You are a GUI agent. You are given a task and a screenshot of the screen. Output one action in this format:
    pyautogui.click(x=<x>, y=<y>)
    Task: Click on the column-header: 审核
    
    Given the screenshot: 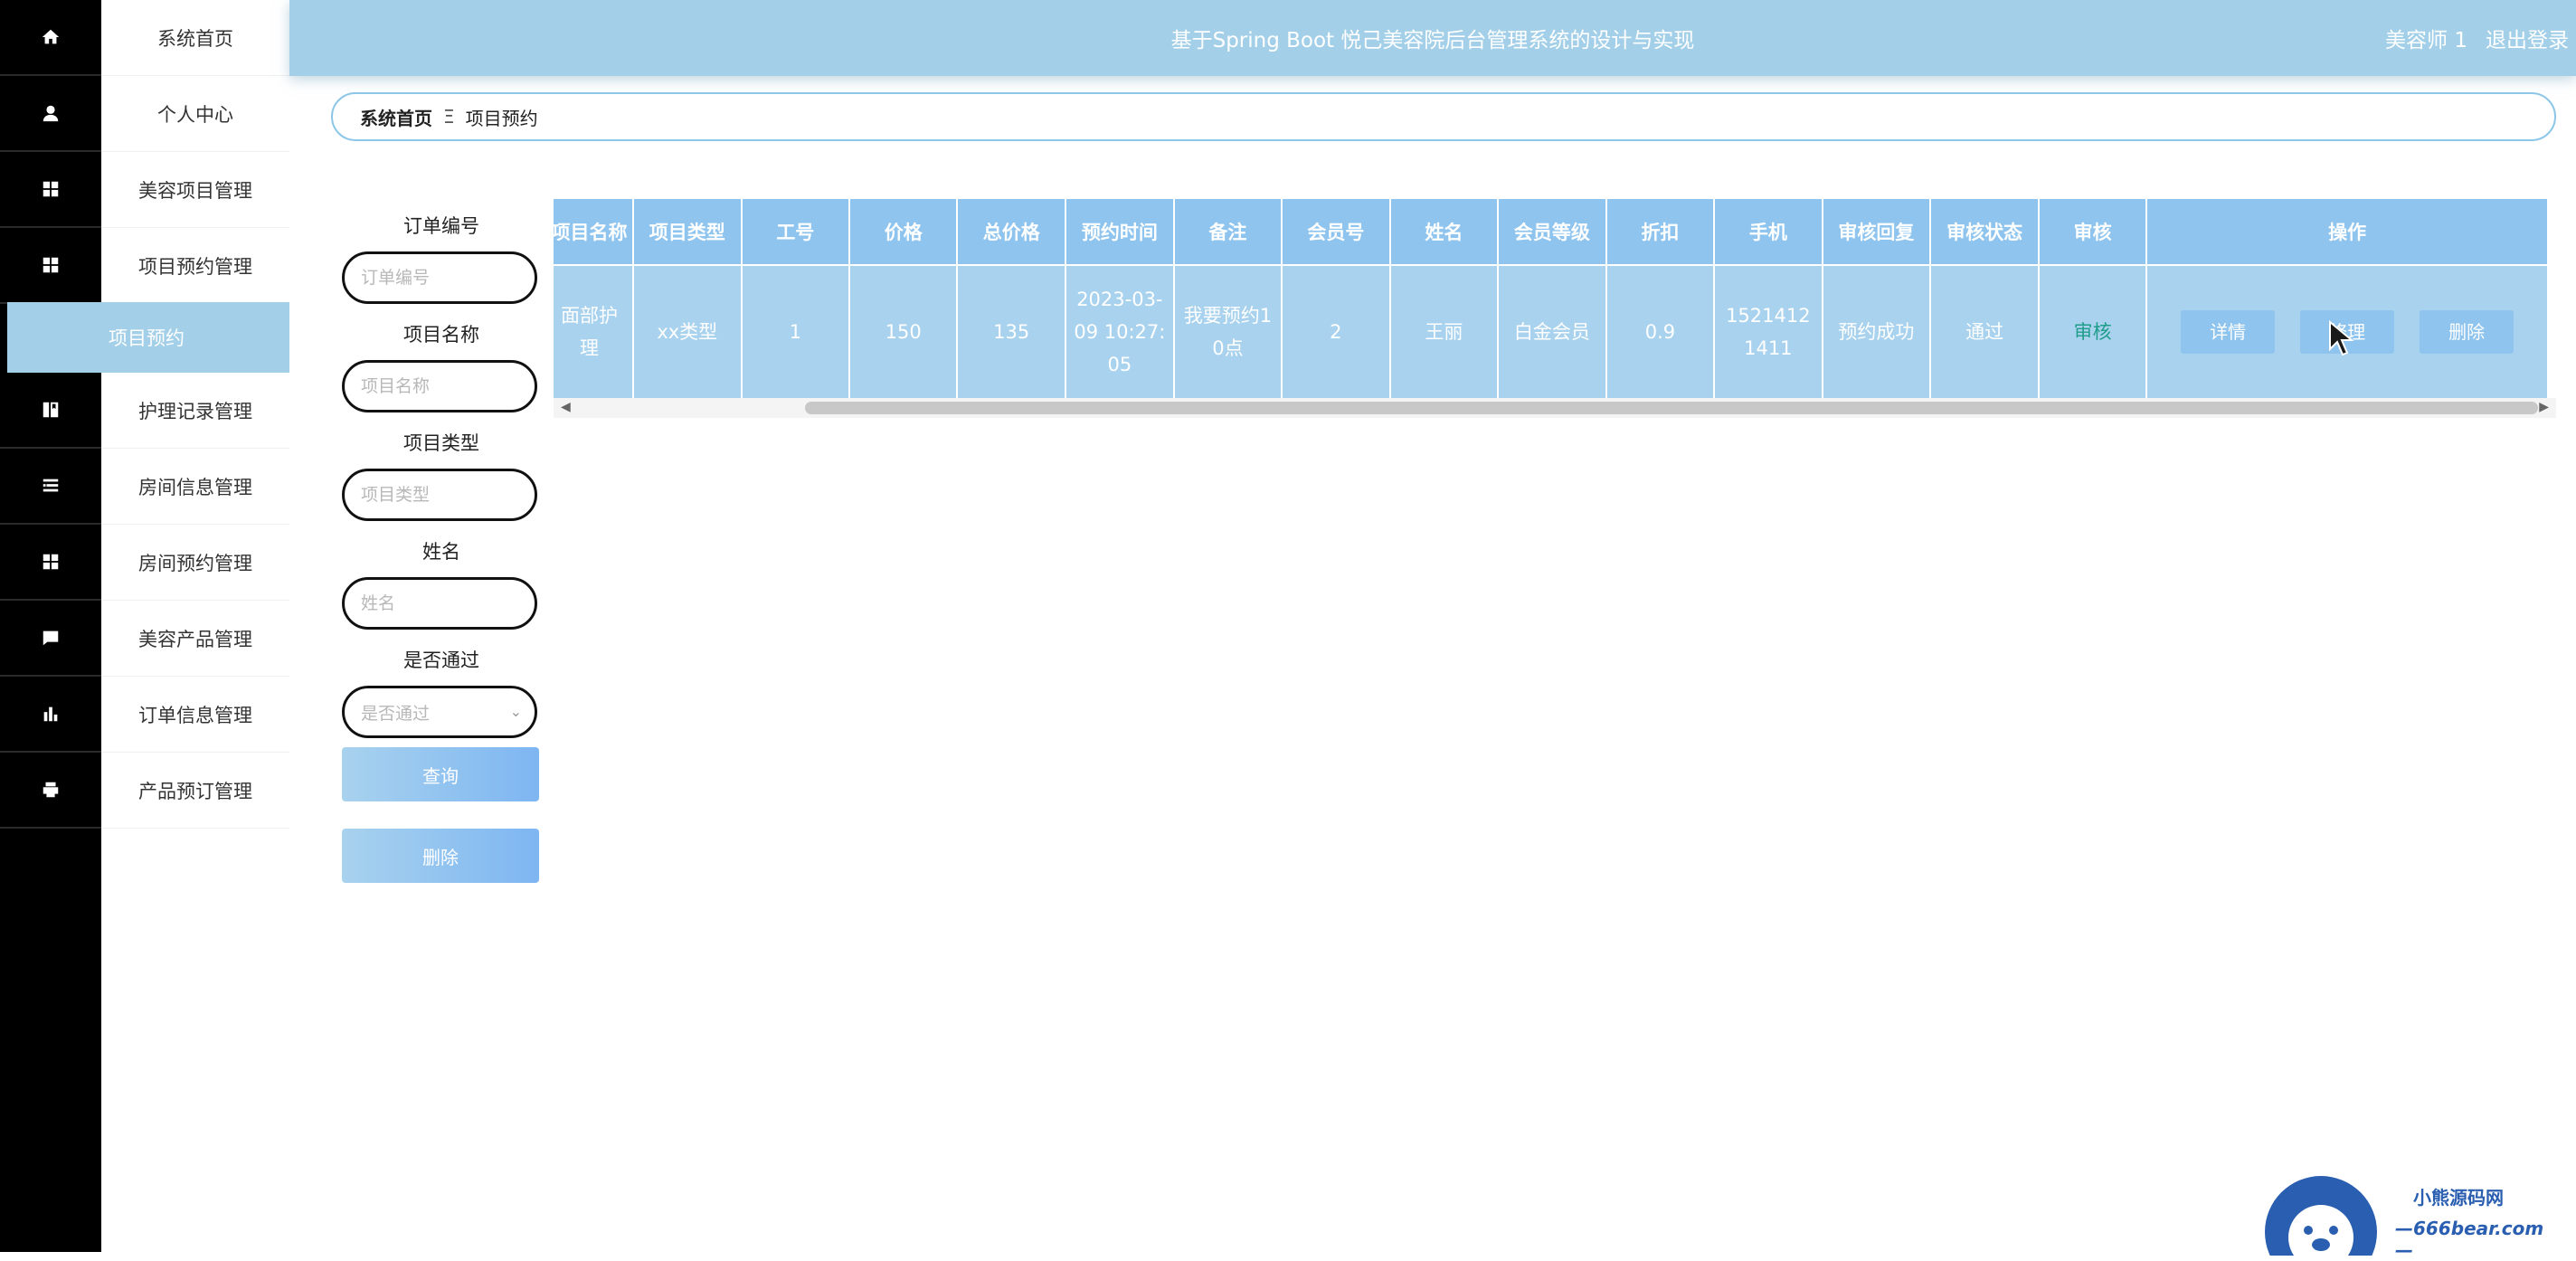 What is the action you would take?
    pyautogui.click(x=2093, y=232)
    